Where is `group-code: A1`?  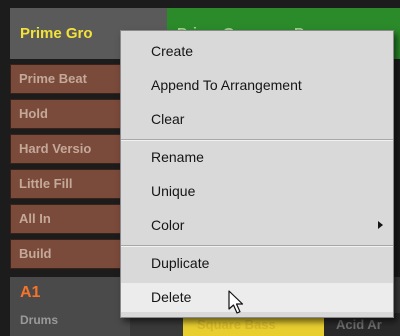
group-code: A1 is located at coordinates (30, 292).